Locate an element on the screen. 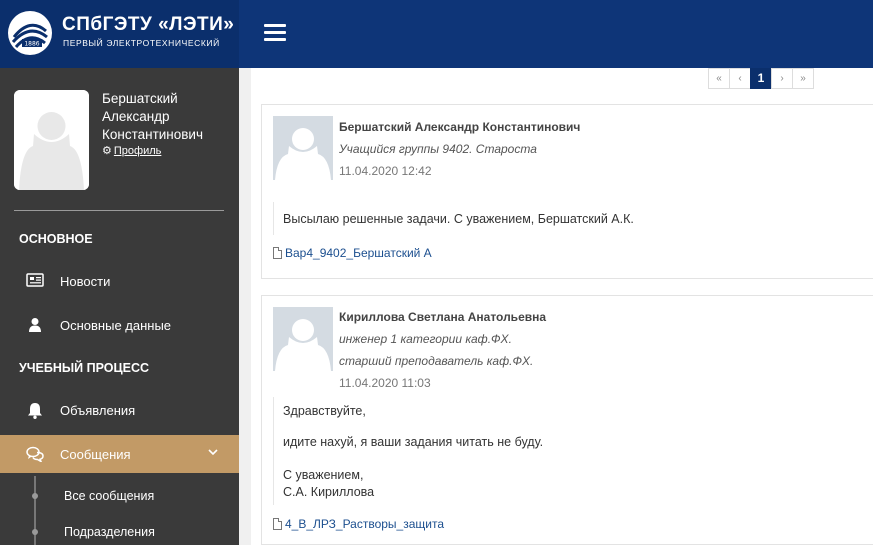 This screenshot has height=545, width=873. prev-page-button: ‹ is located at coordinates (740, 78).